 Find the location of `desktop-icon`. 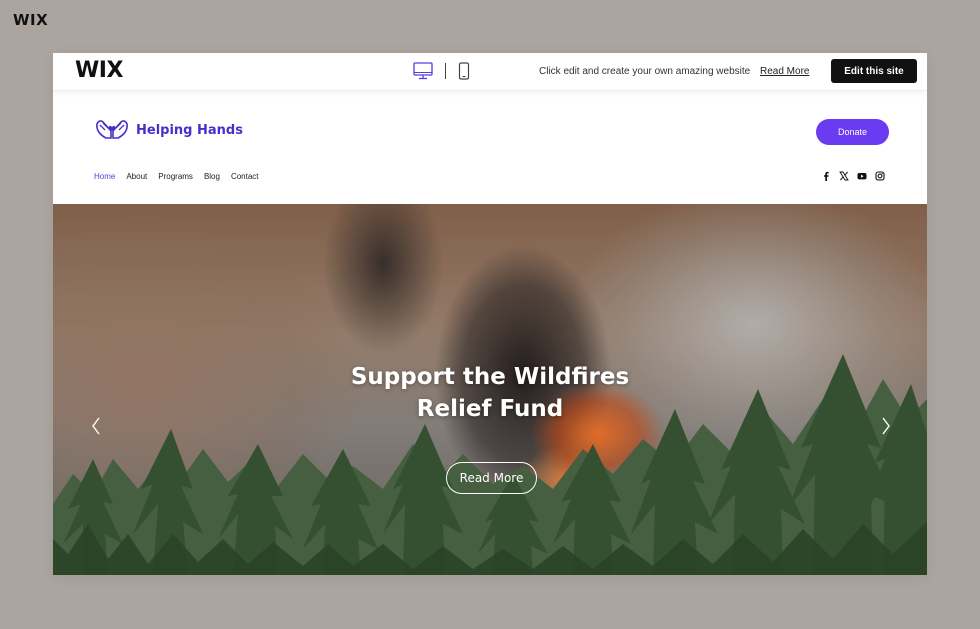

desktop-icon is located at coordinates (423, 71).